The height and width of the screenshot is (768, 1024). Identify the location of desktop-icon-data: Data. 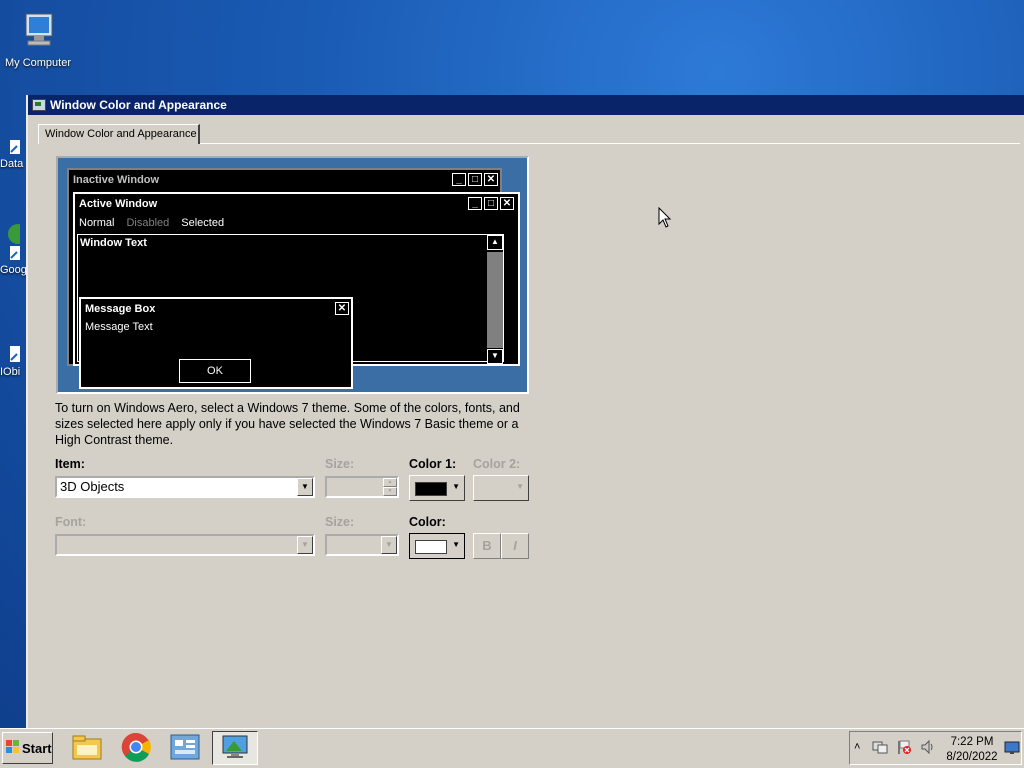
(14, 144).